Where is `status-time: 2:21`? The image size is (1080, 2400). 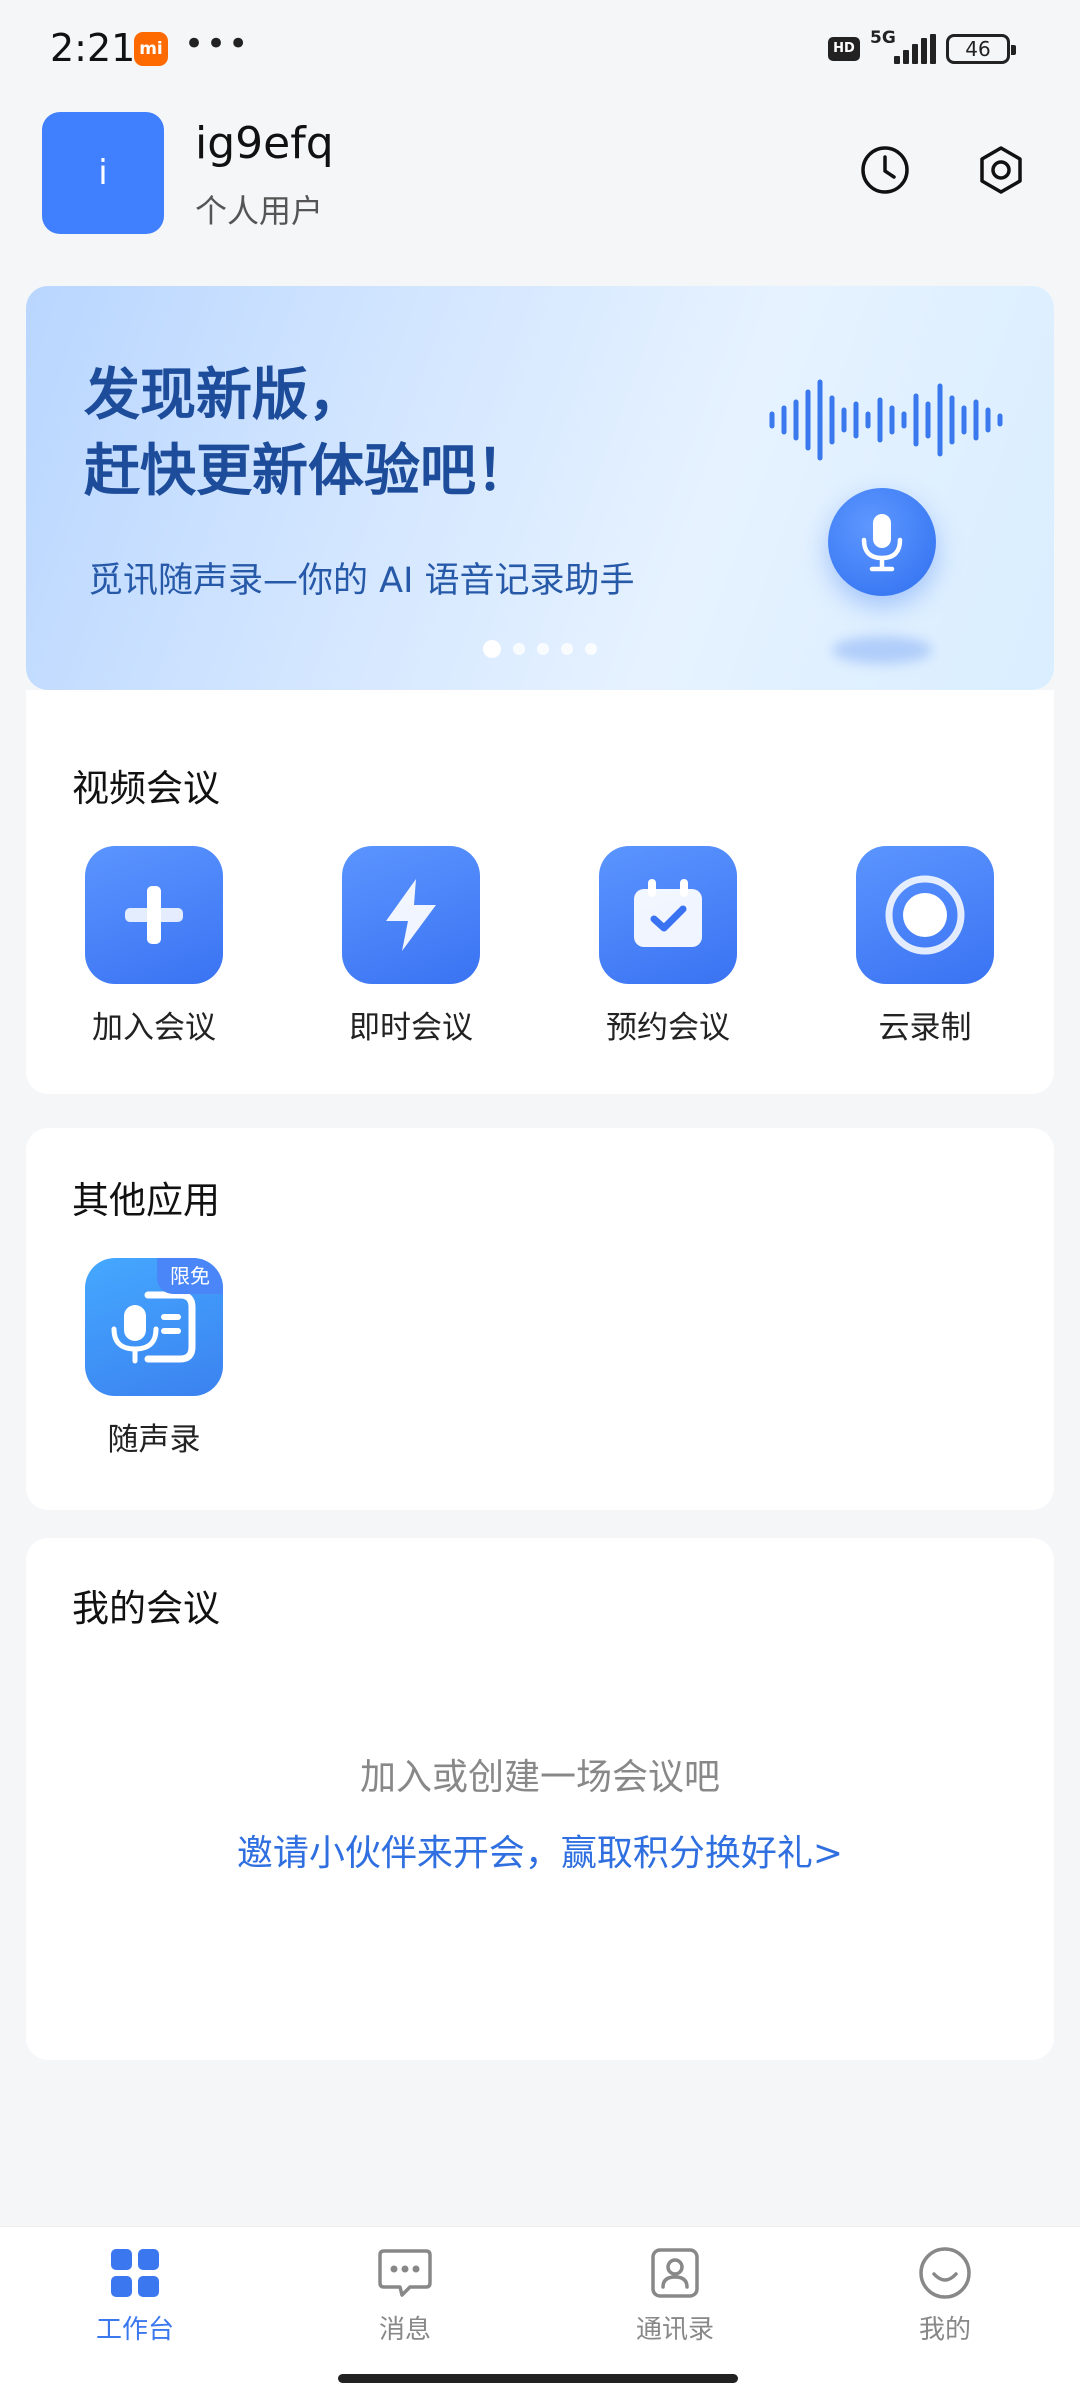 status-time: 2:21 is located at coordinates (93, 48).